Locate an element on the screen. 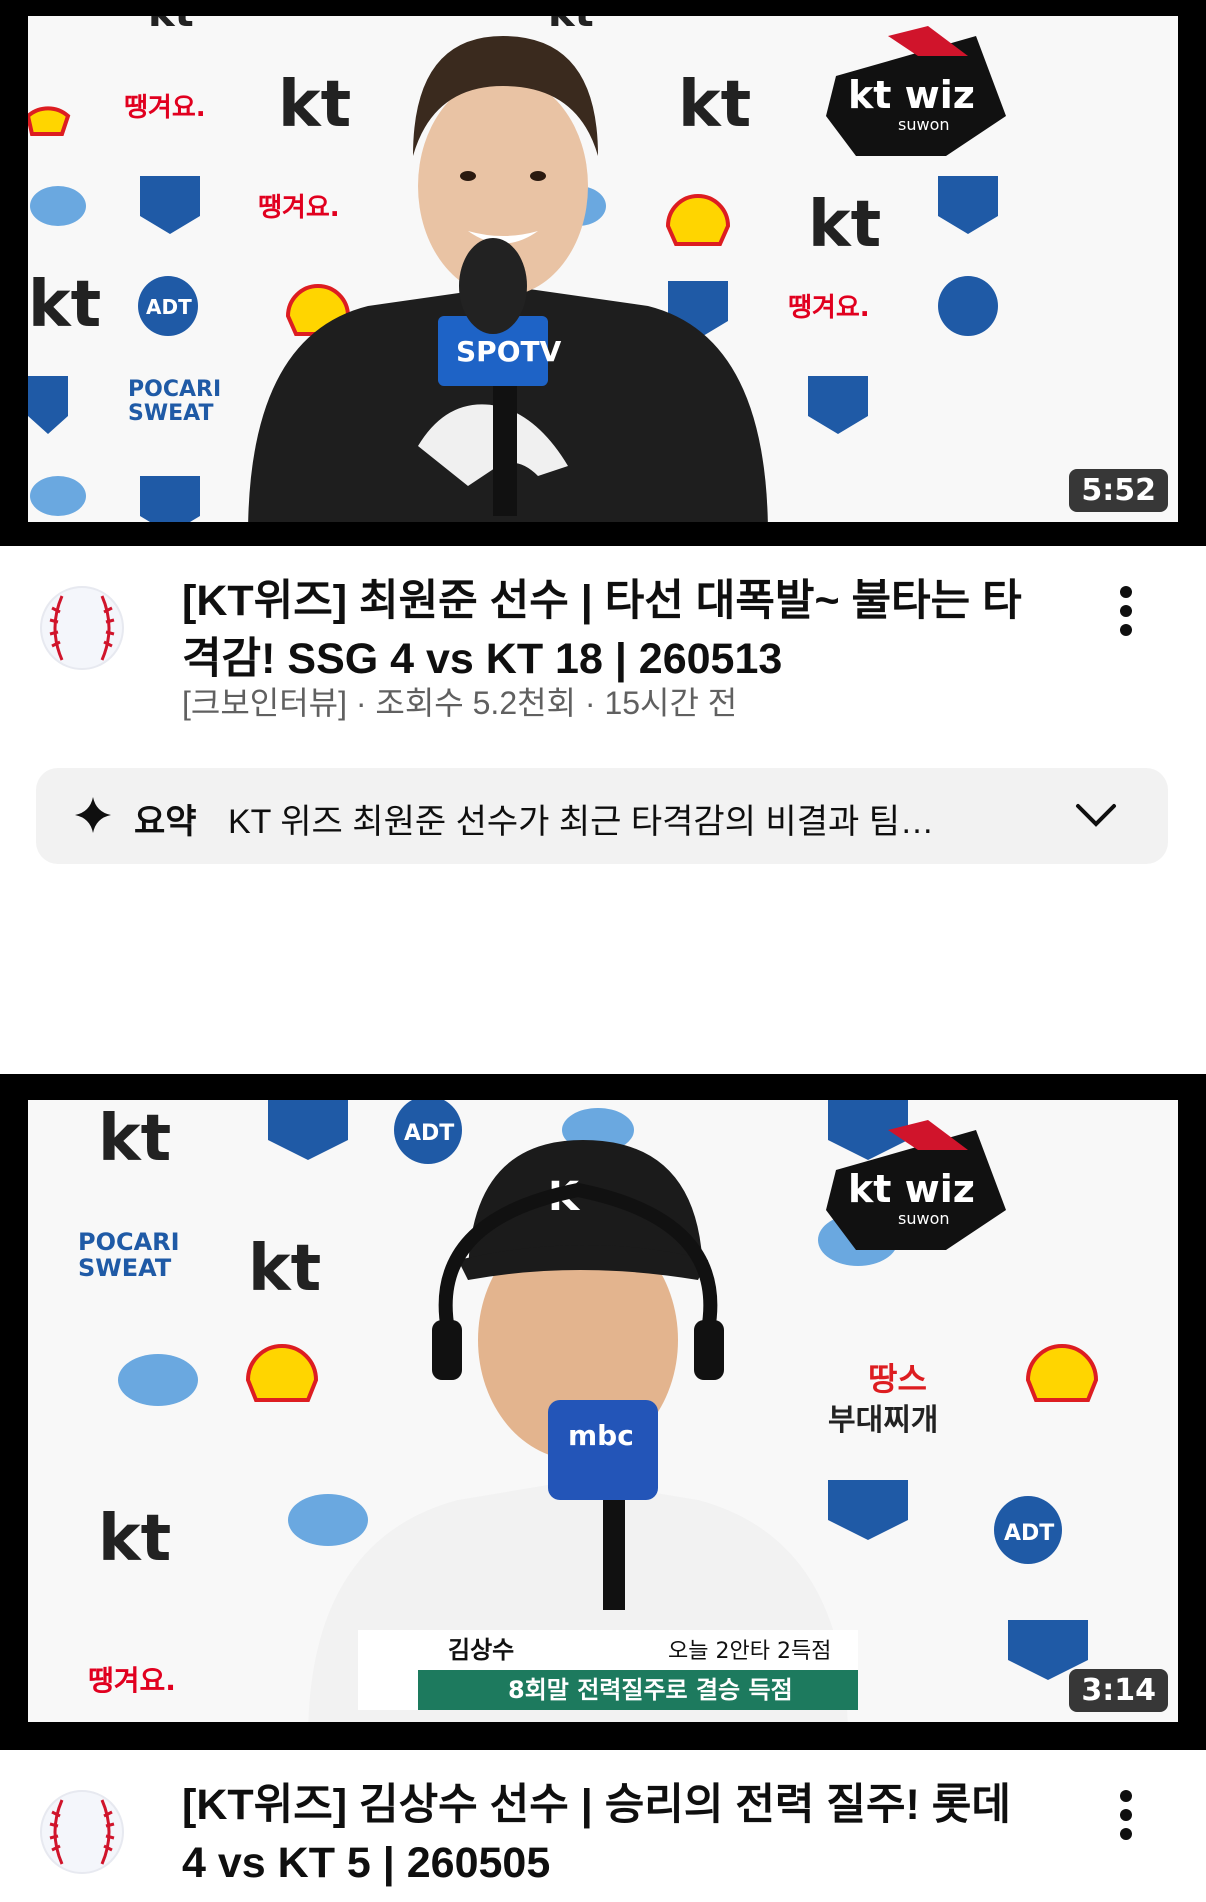 The height and width of the screenshot is (1902, 1206). channel-name: [크보인터뷰] is located at coordinates (264, 703).